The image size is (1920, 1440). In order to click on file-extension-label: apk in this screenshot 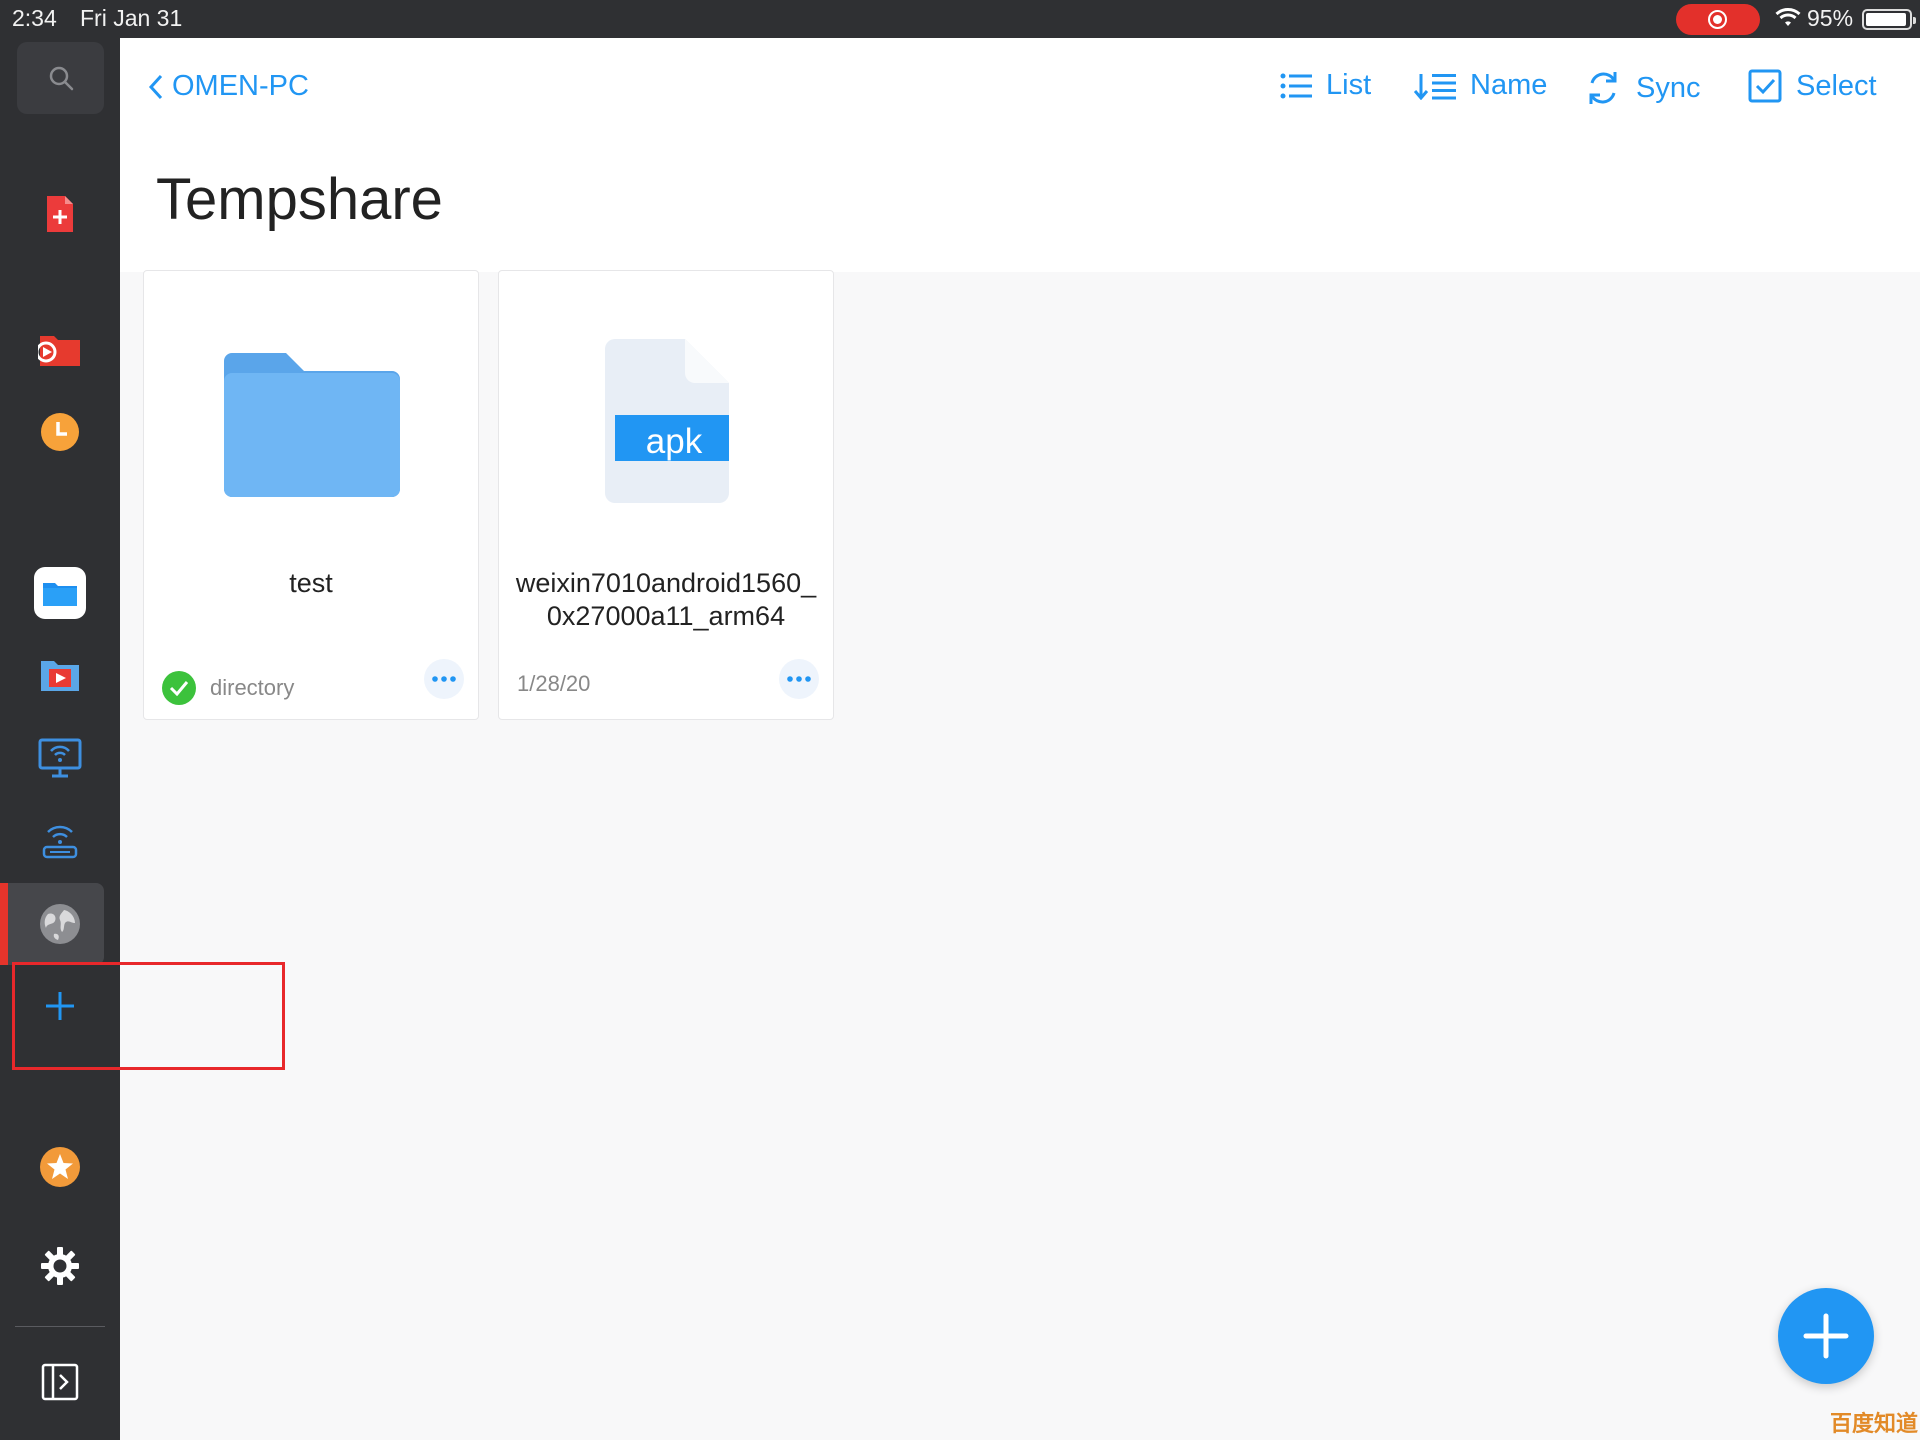, I will do `click(674, 441)`.